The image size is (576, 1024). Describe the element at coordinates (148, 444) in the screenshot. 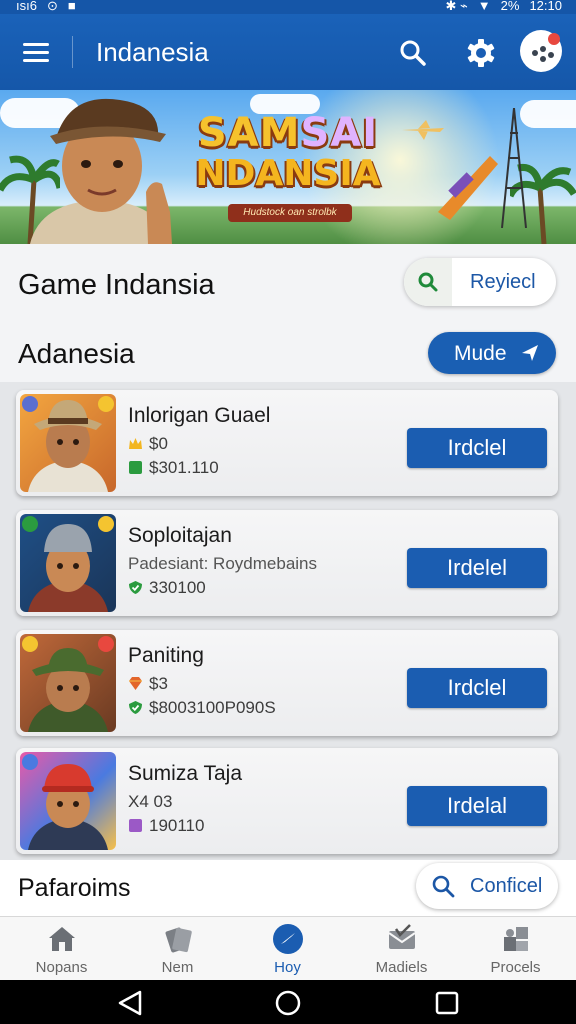

I see `game-meta-price: $0` at that location.